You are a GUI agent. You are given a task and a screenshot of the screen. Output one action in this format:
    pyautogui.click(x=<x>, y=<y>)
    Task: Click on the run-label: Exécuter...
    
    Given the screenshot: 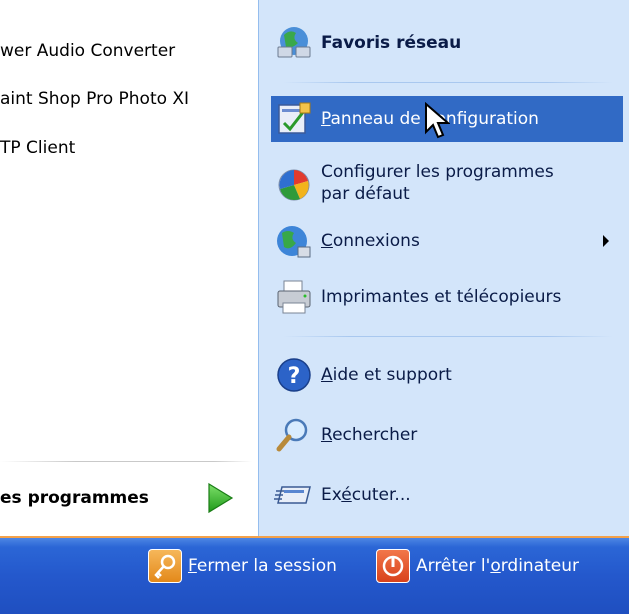 What is the action you would take?
    pyautogui.click(x=366, y=495)
    